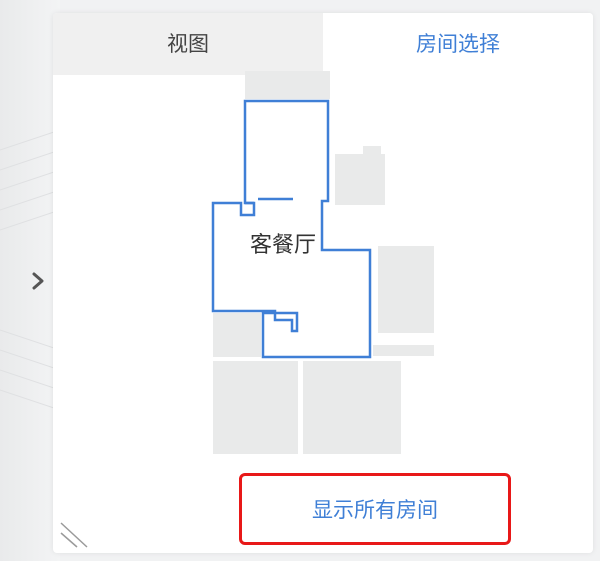 This screenshot has width=600, height=561. Describe the element at coordinates (287, 85) in the screenshot. I see `room-top` at that location.